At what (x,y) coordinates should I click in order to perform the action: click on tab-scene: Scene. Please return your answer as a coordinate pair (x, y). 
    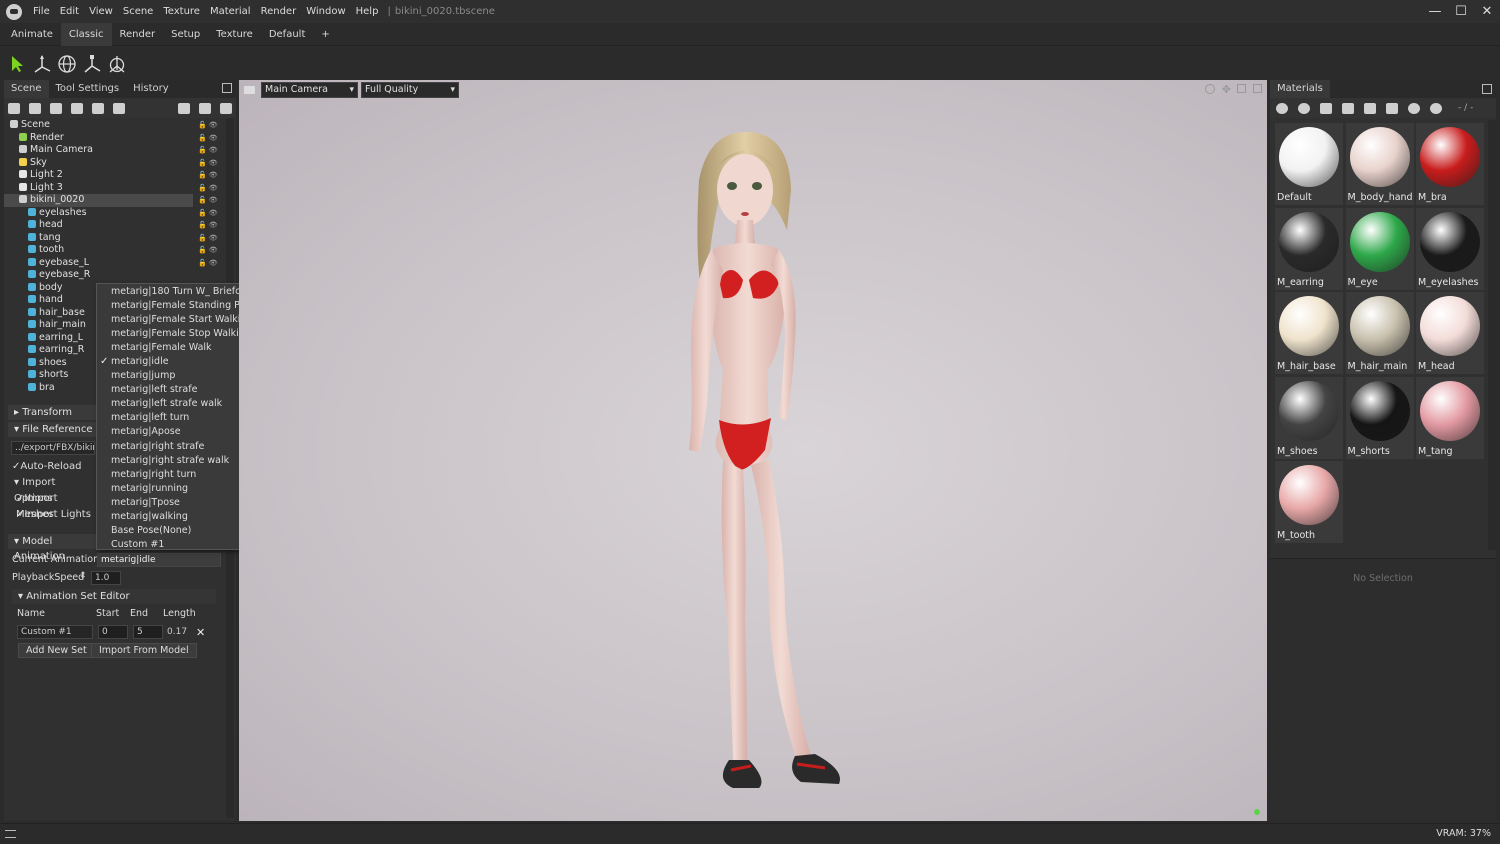
    Looking at the image, I should click on (26, 89).